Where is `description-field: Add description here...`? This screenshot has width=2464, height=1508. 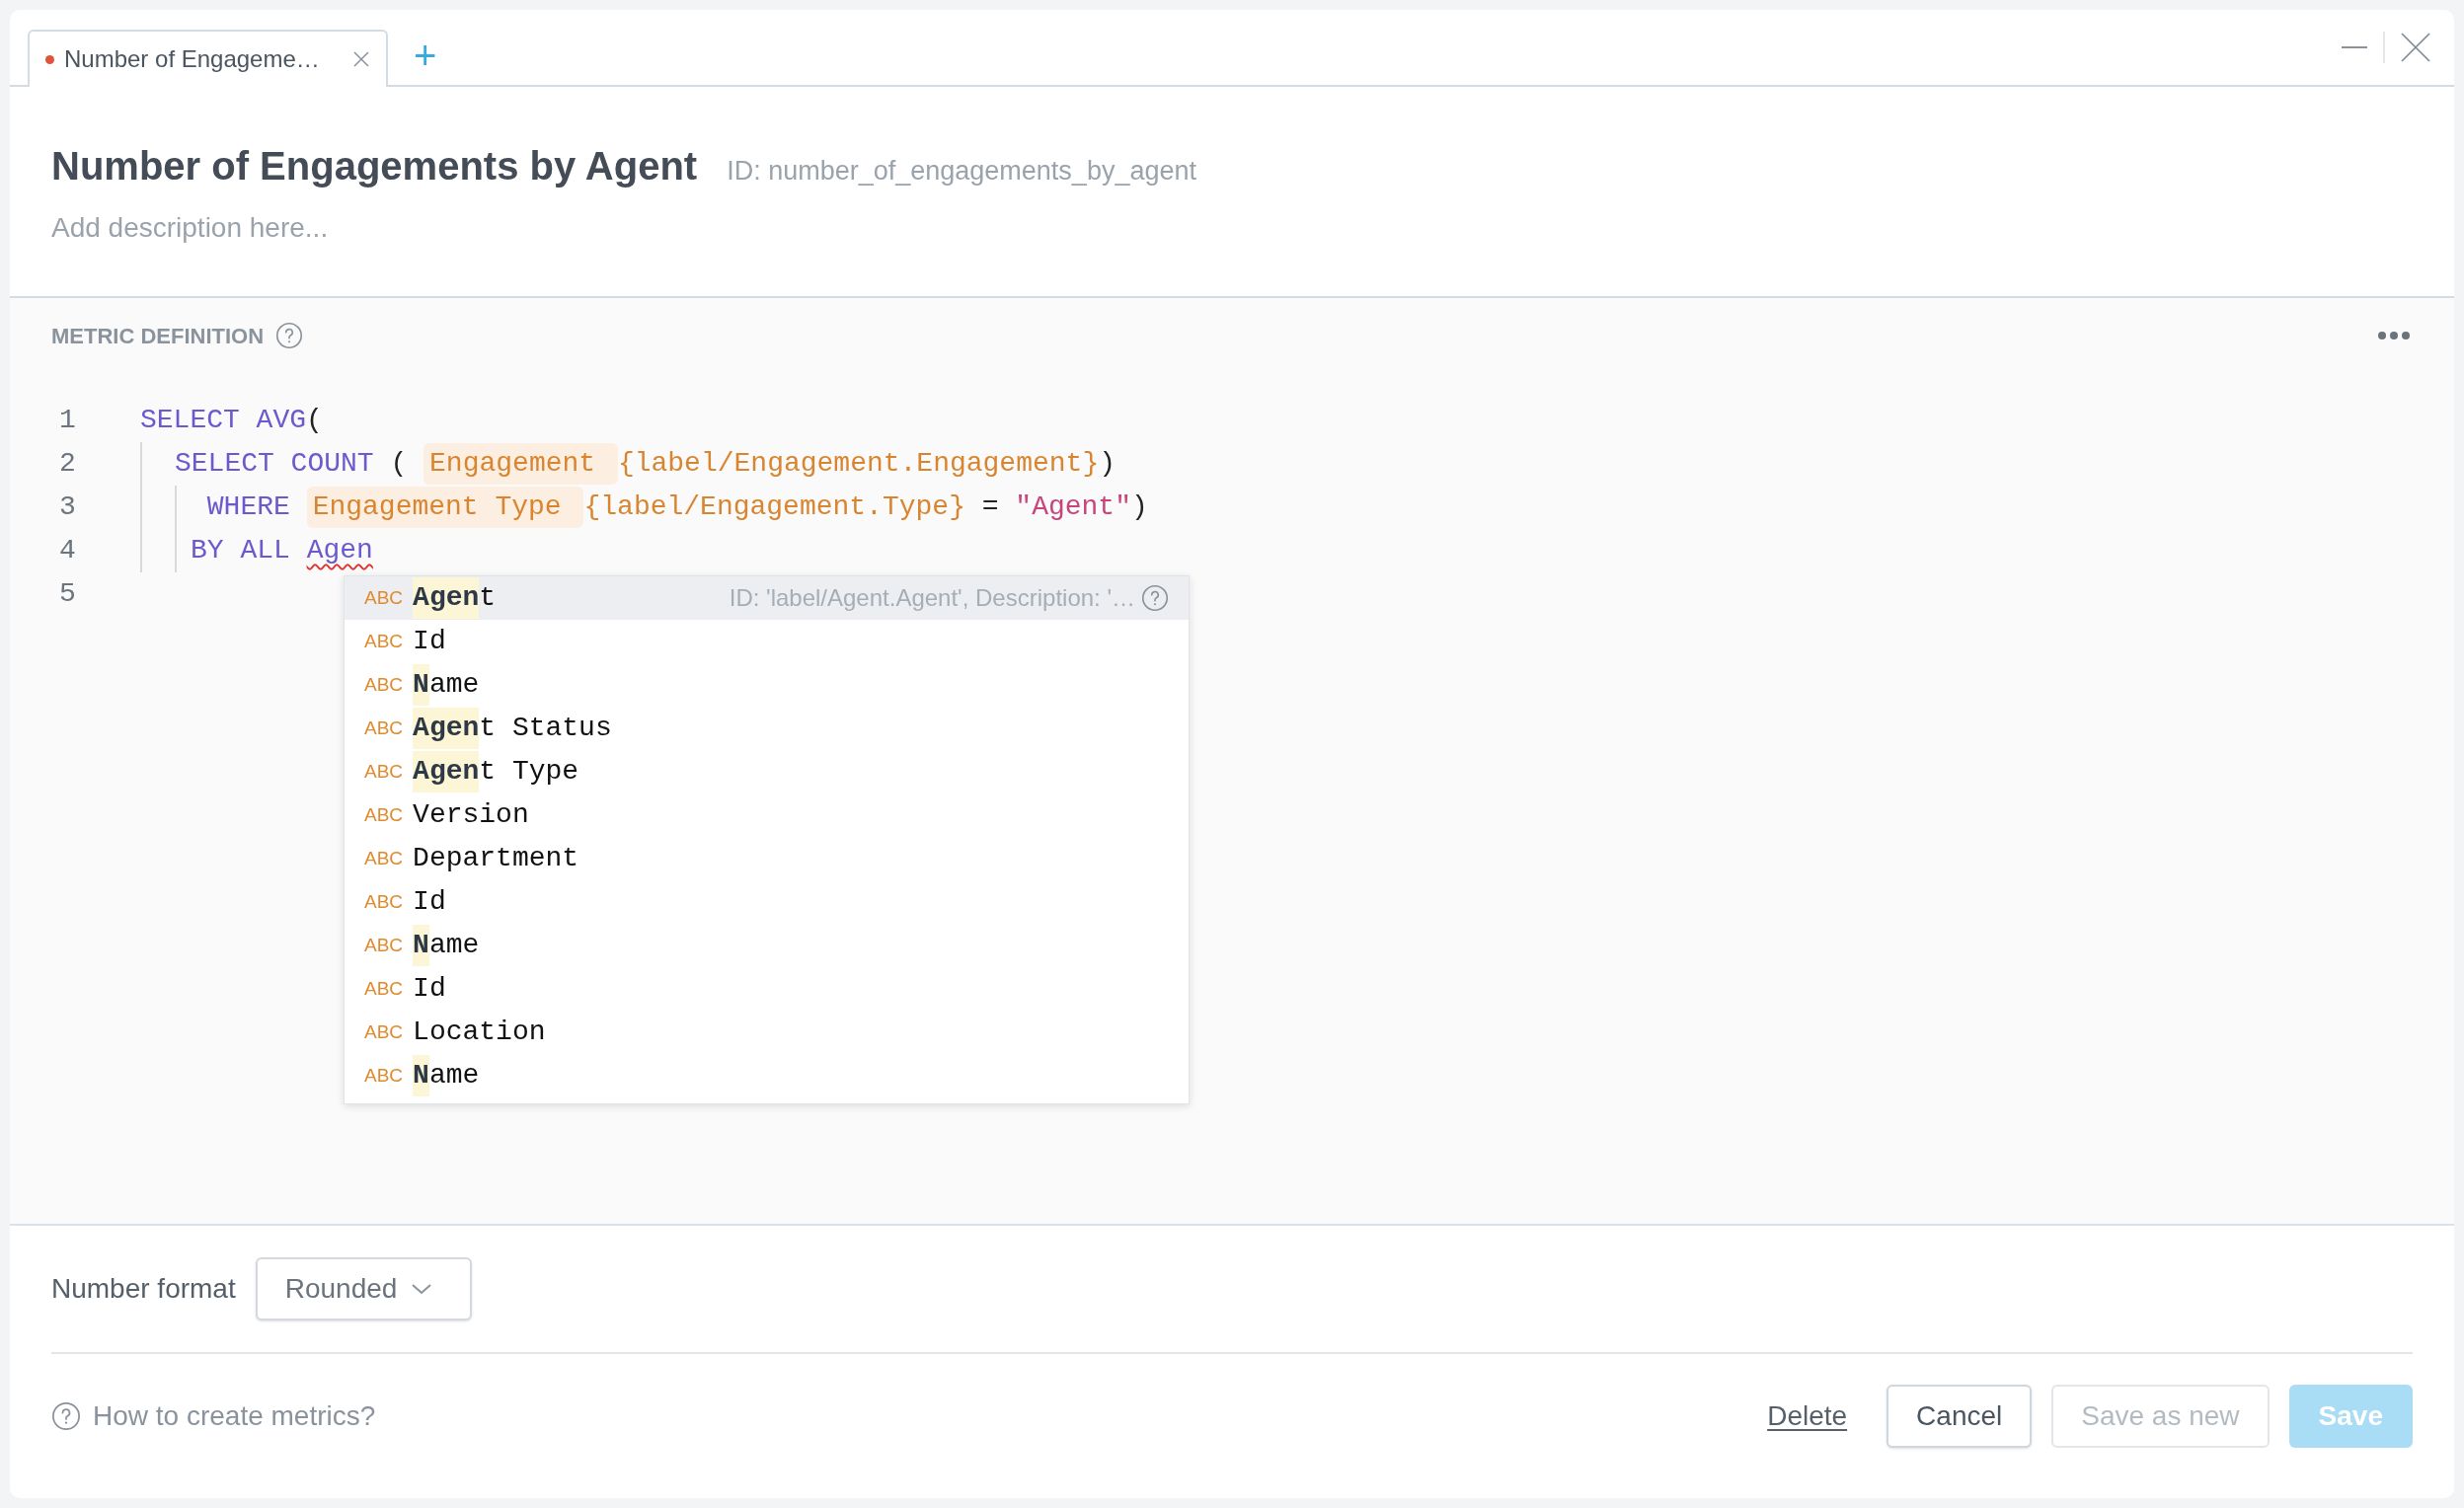
description-field: Add description here... is located at coordinates (643, 228).